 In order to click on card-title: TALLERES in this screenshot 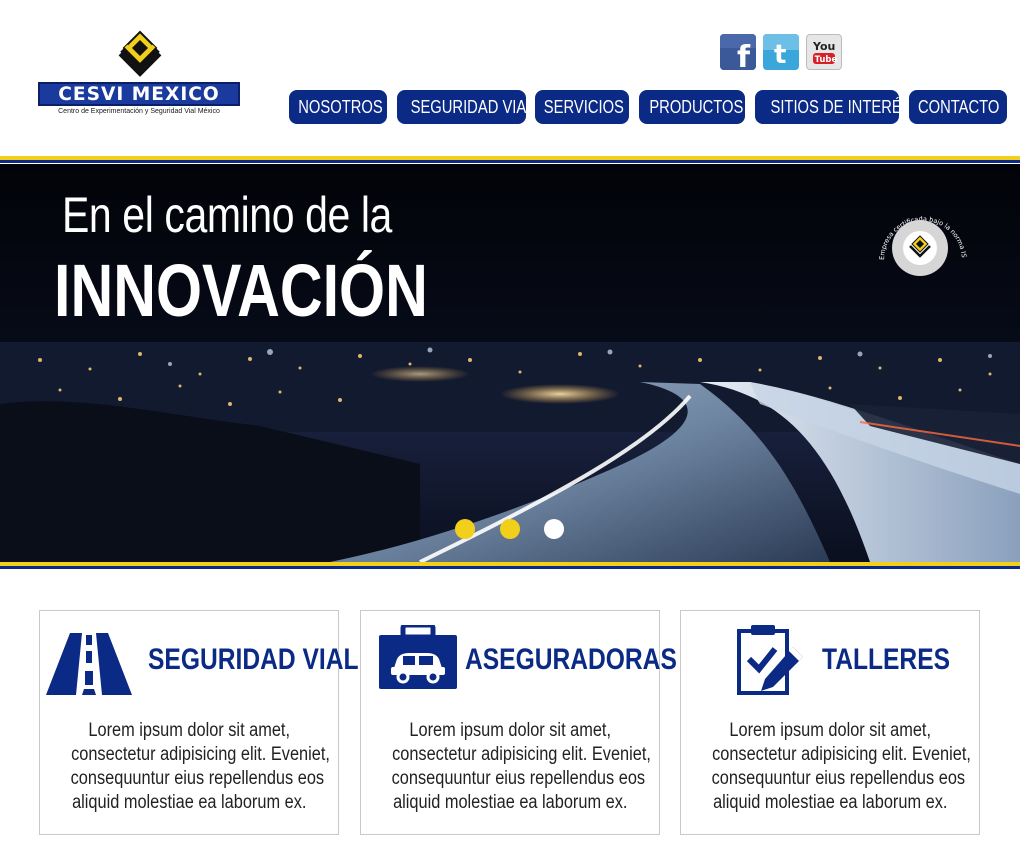, I will do `click(886, 659)`.